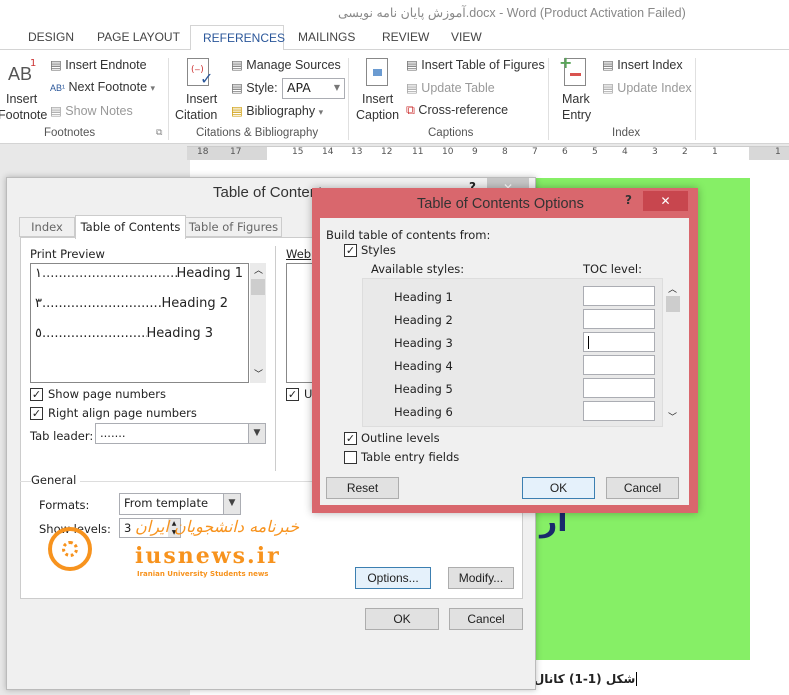 The width and height of the screenshot is (789, 695). Describe the element at coordinates (36, 413) in the screenshot. I see `right-align-checkbox: ✓` at that location.